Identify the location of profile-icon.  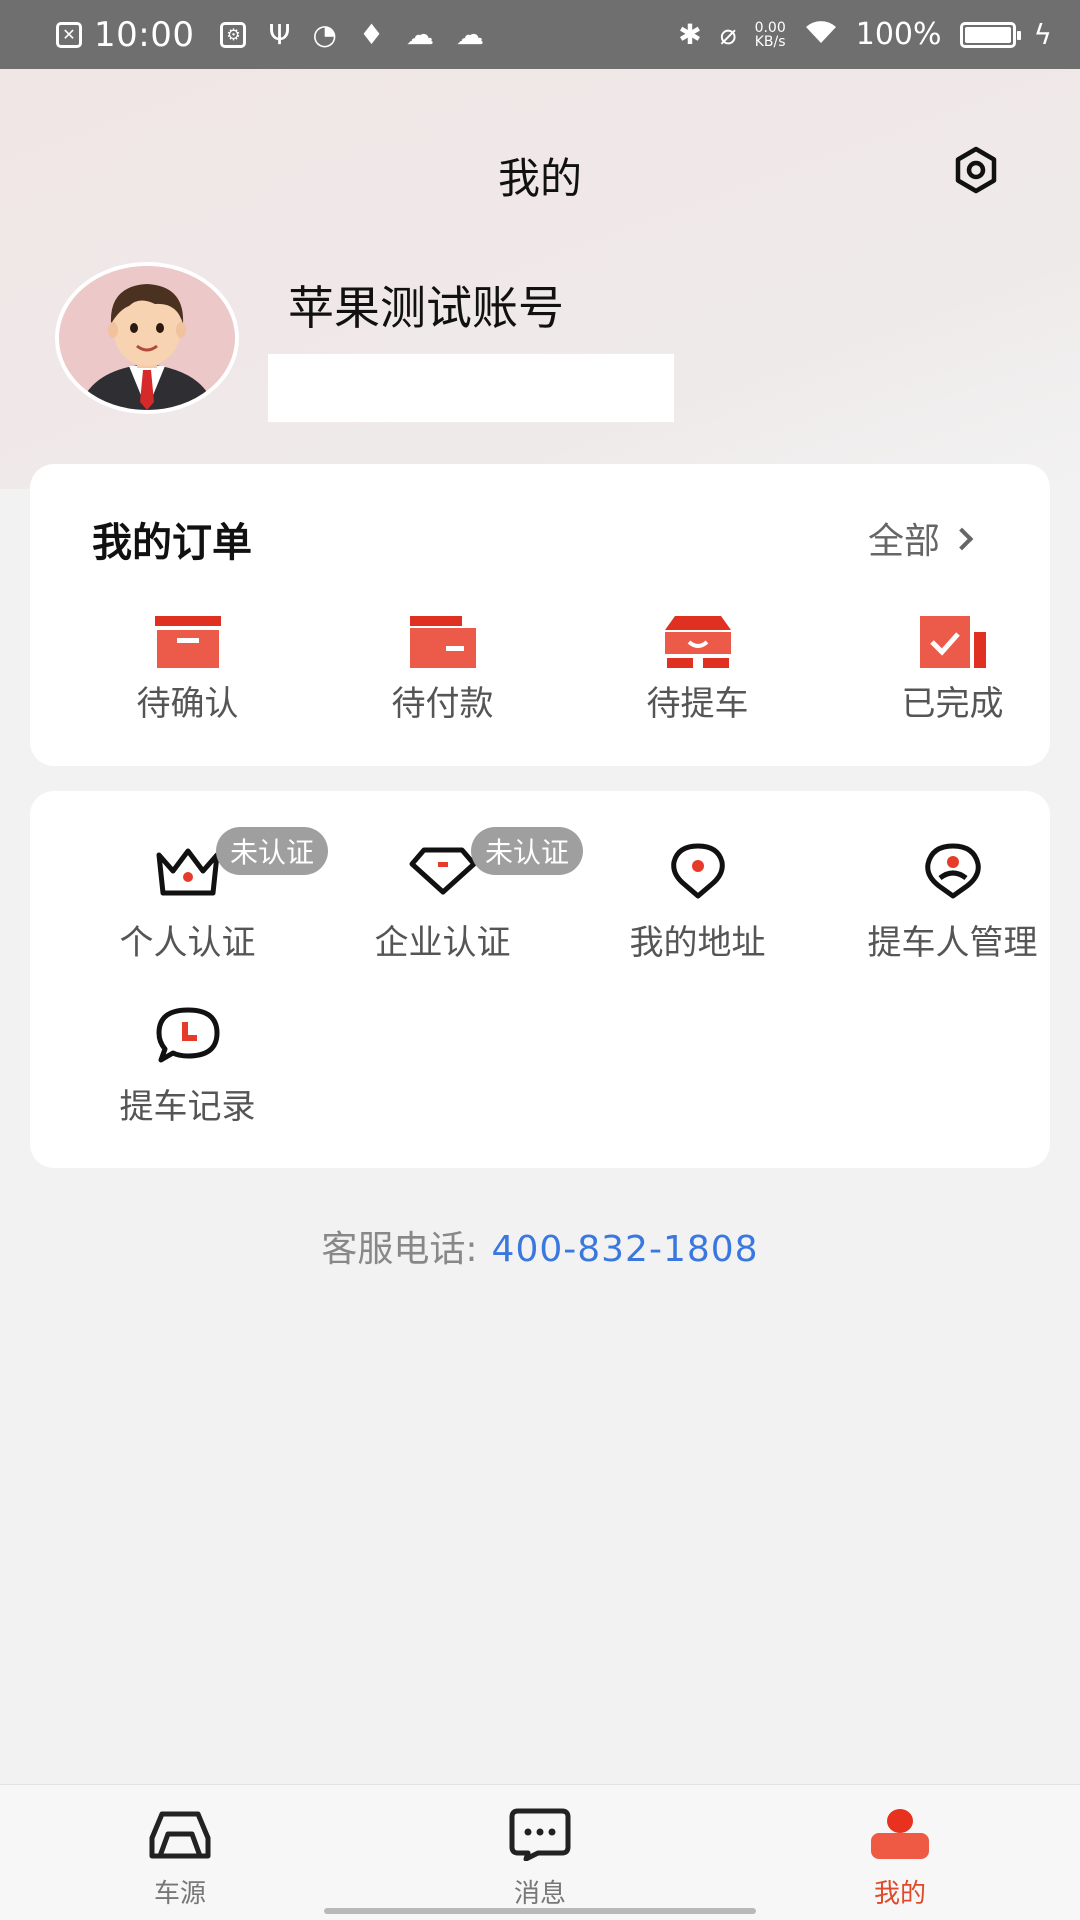
(900, 1834).